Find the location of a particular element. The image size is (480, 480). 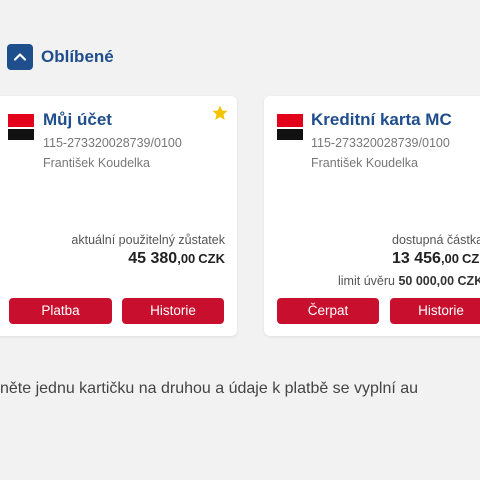

balance-label: dostupná částka is located at coordinates (436, 240).